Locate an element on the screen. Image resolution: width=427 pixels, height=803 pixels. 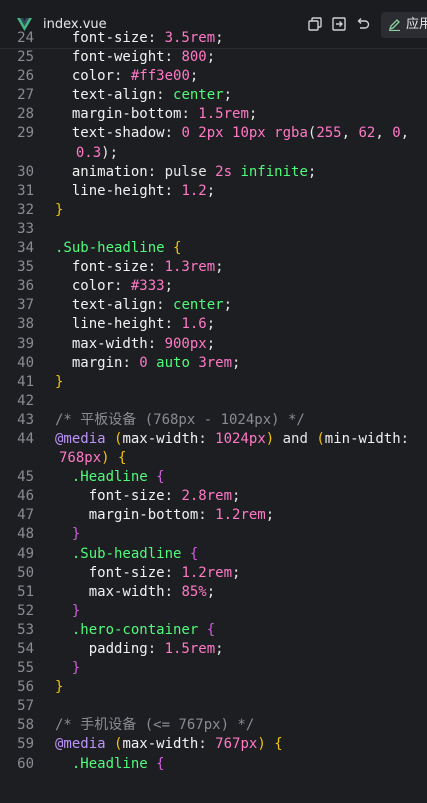
line-number: 29 is located at coordinates (25, 133).